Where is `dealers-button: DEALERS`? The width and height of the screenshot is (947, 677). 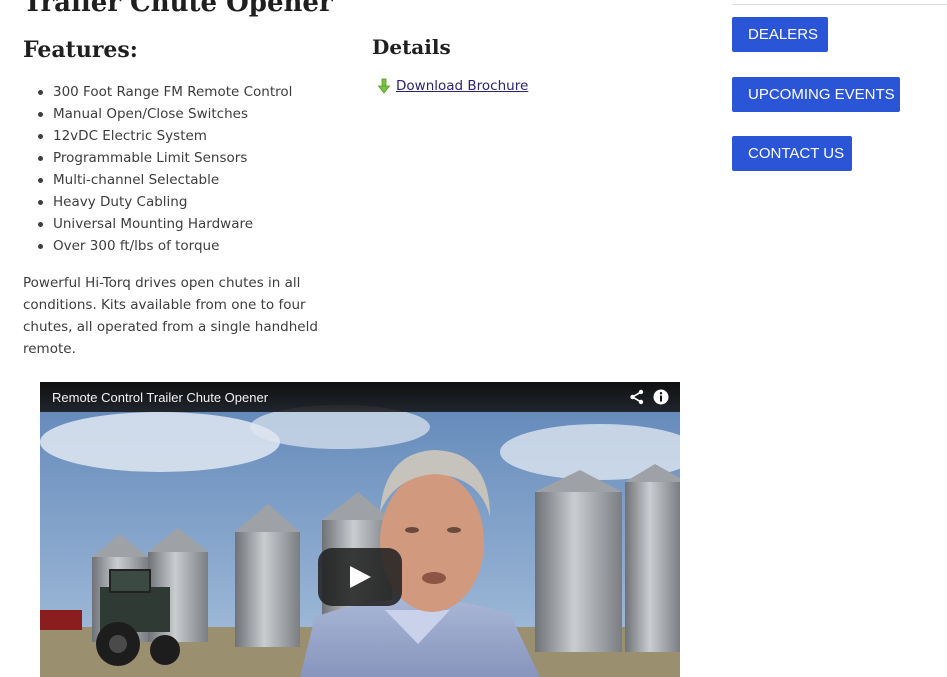 dealers-button: DEALERS is located at coordinates (780, 34).